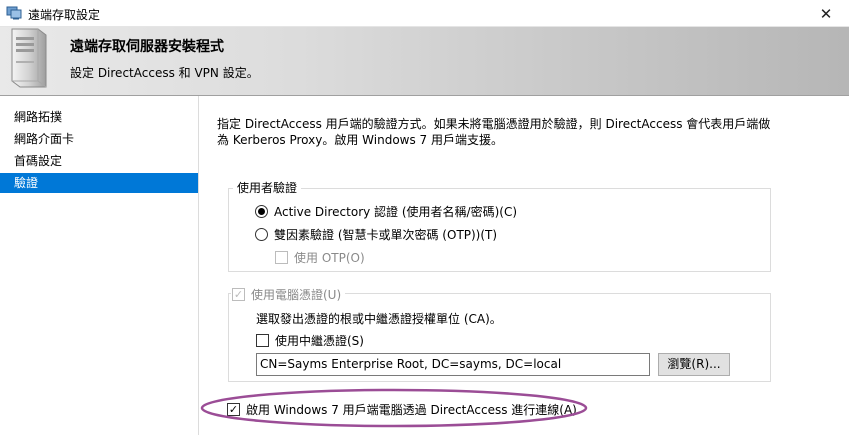 The image size is (849, 435). I want to click on checkbox-checked-icon: ✓, so click(233, 409).